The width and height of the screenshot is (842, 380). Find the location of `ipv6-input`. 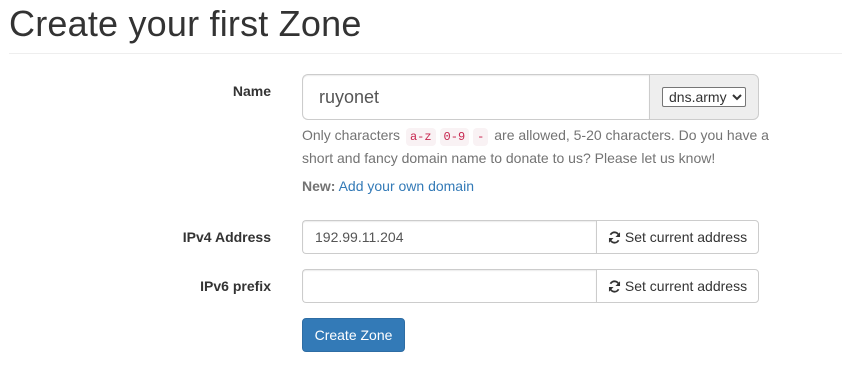

ipv6-input is located at coordinates (449, 286).